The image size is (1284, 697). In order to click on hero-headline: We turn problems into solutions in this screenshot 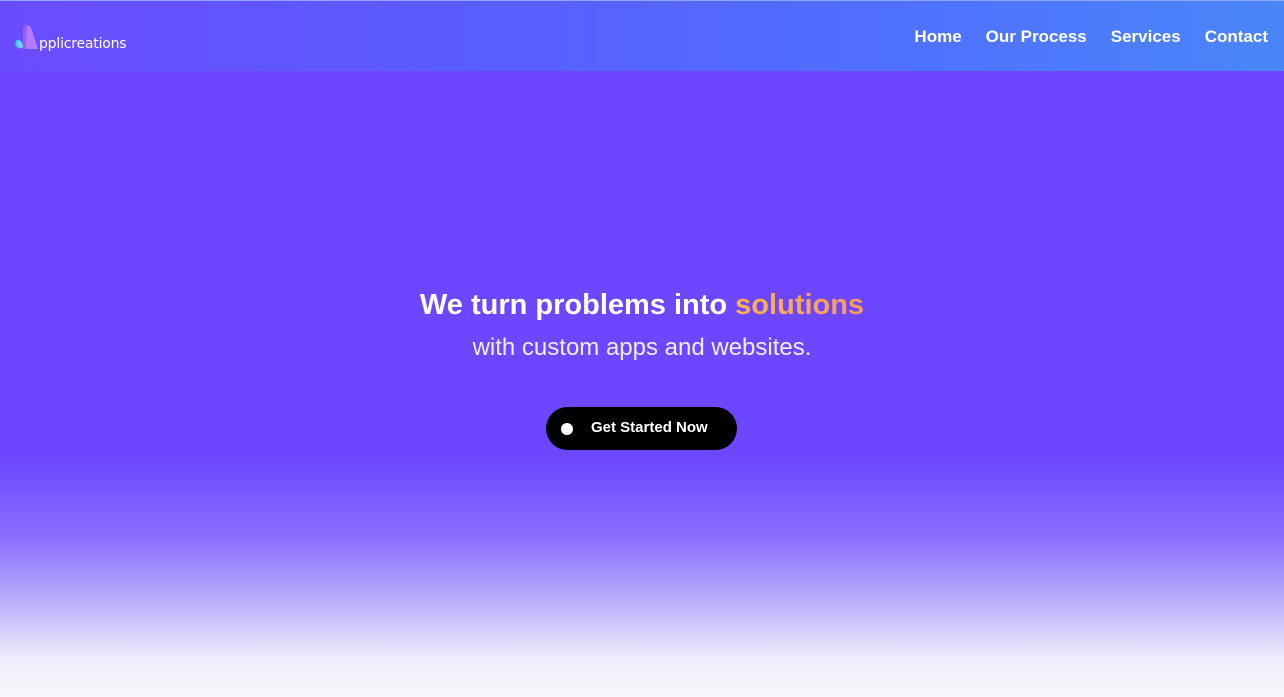, I will do `click(642, 305)`.